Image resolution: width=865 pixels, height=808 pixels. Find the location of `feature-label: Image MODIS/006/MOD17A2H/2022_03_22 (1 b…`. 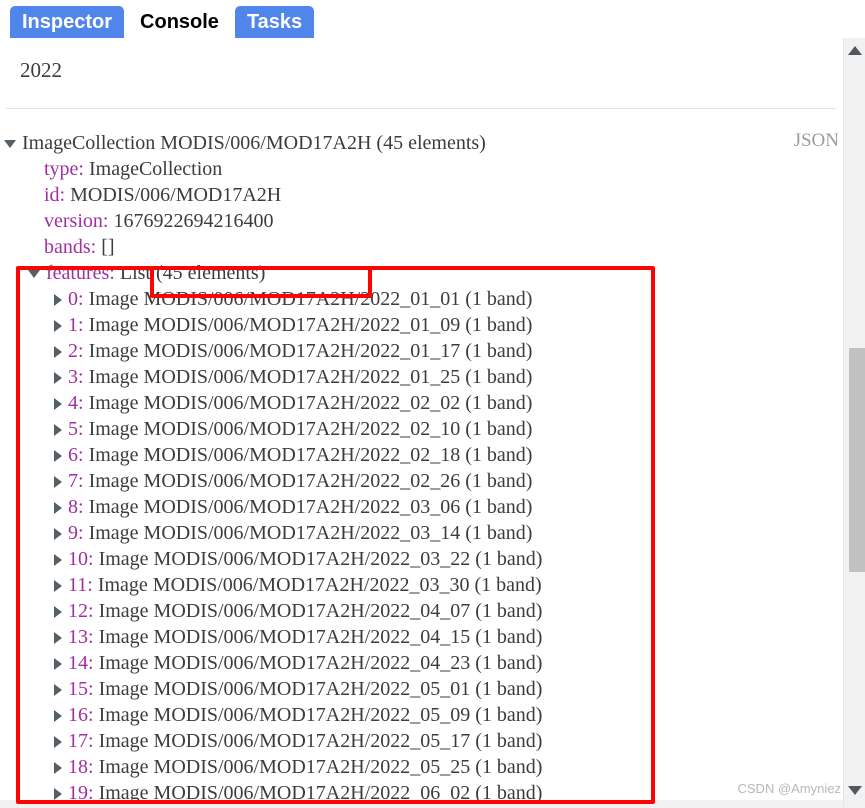

feature-label: Image MODIS/006/MOD17A2H/2022_03_22 (1 b… is located at coordinates (320, 559).